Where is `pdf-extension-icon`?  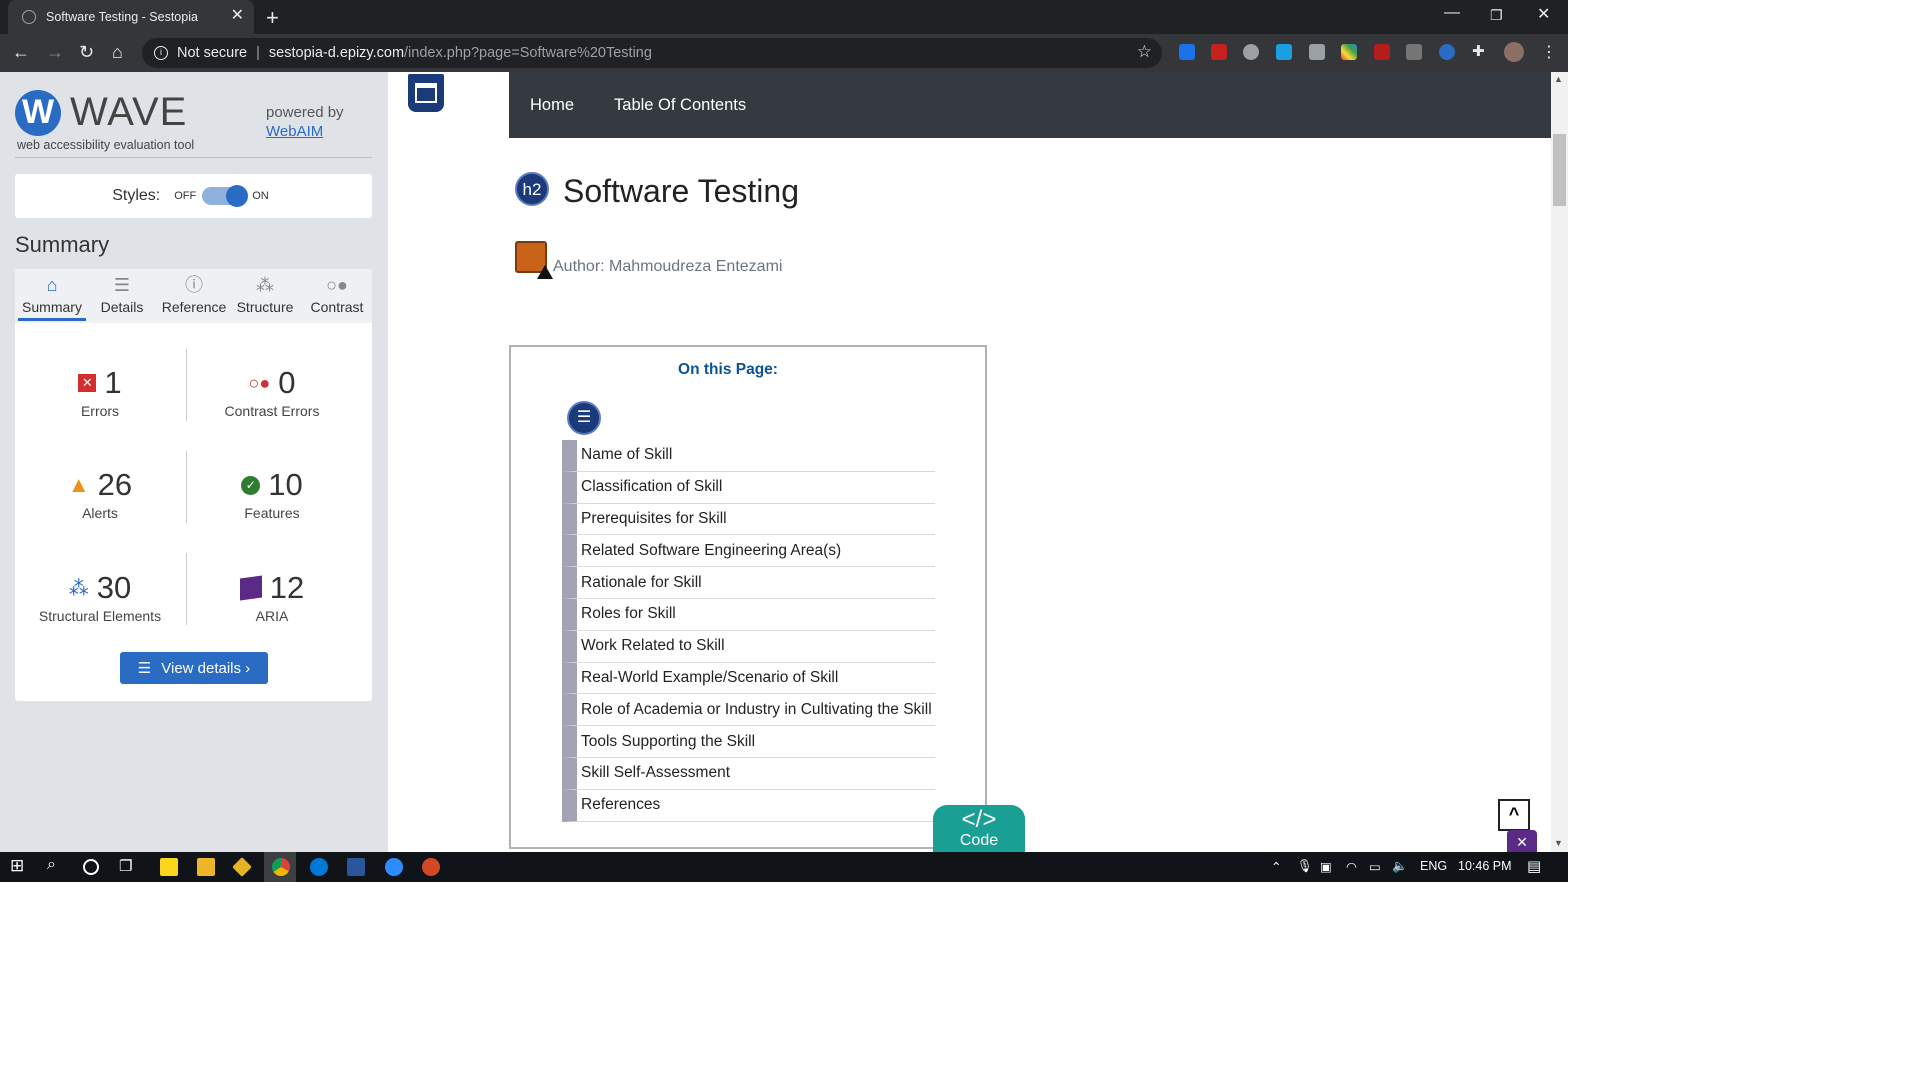
pdf-extension-icon is located at coordinates (1382, 52).